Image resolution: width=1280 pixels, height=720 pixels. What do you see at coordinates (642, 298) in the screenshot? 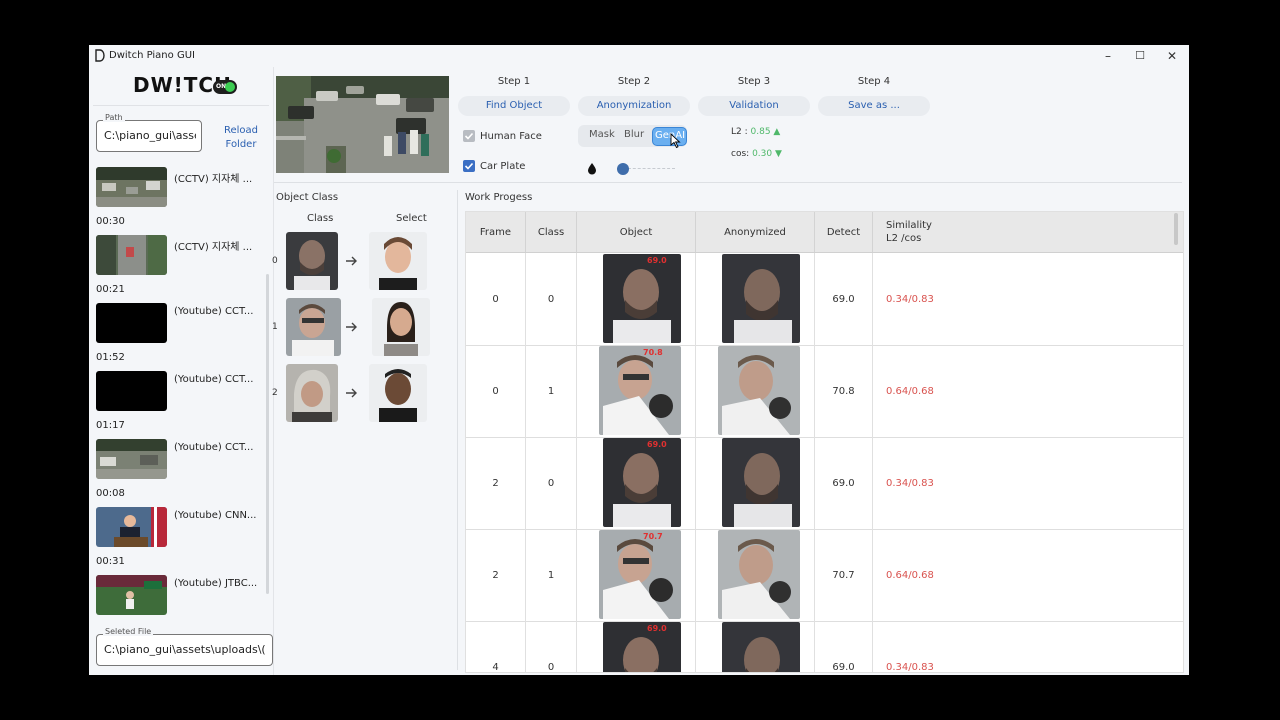
I see `object-face-image: 69.0` at bounding box center [642, 298].